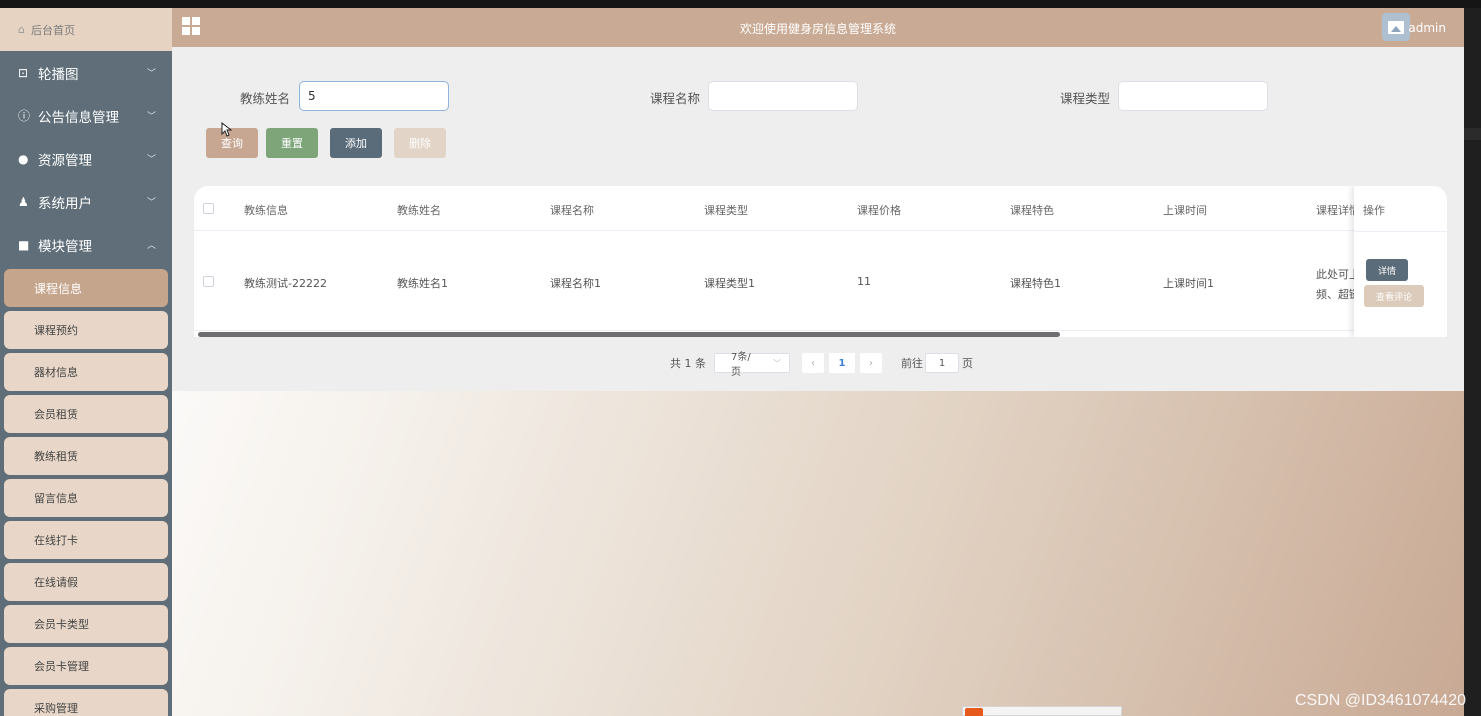  What do you see at coordinates (23, 158) in the screenshot?
I see `lightbulb-icon: ●` at bounding box center [23, 158].